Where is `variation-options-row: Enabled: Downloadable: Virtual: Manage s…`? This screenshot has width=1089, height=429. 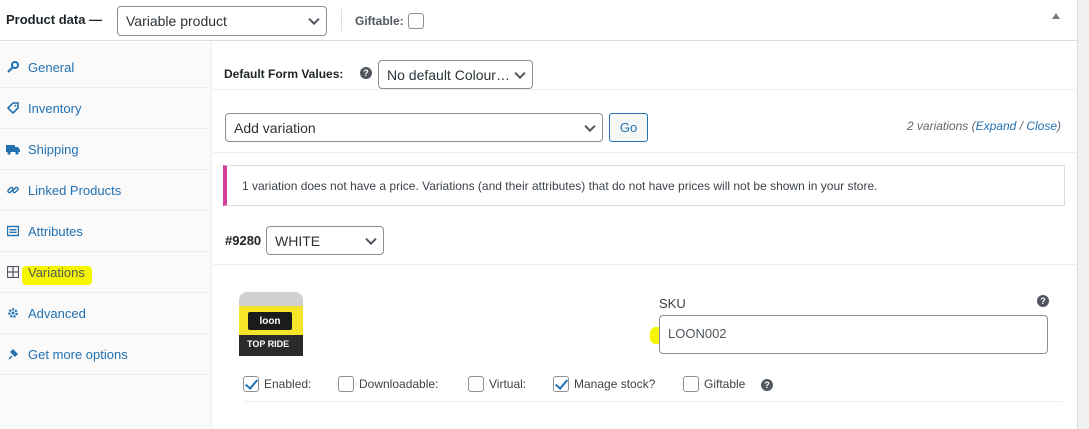
variation-options-row: Enabled: Downloadable: Virtual: Manage s… is located at coordinates (653, 389).